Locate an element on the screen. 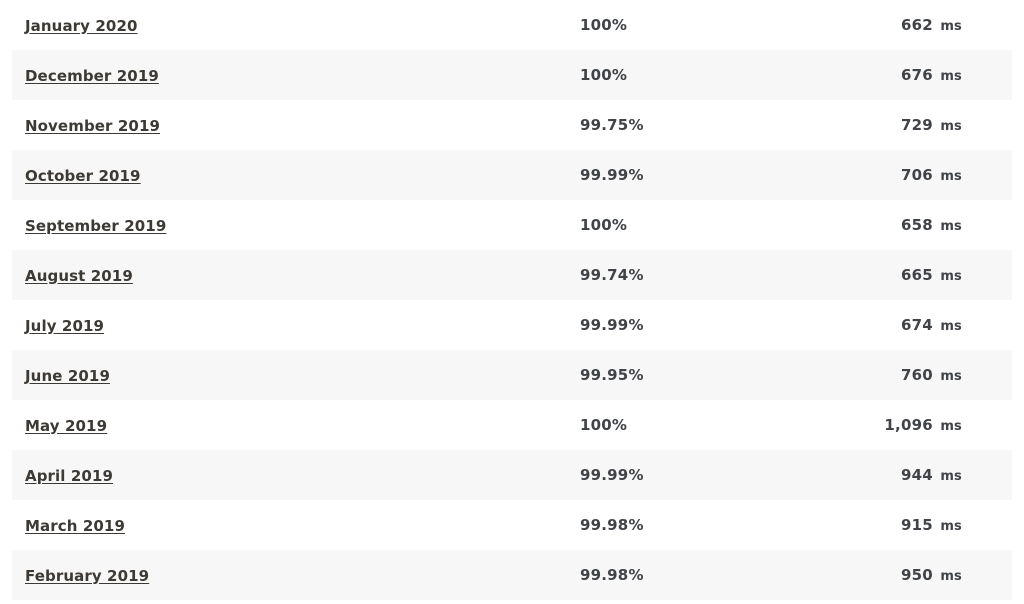 This screenshot has width=1024, height=604. response-time-cell: 674 ms is located at coordinates (912, 325).